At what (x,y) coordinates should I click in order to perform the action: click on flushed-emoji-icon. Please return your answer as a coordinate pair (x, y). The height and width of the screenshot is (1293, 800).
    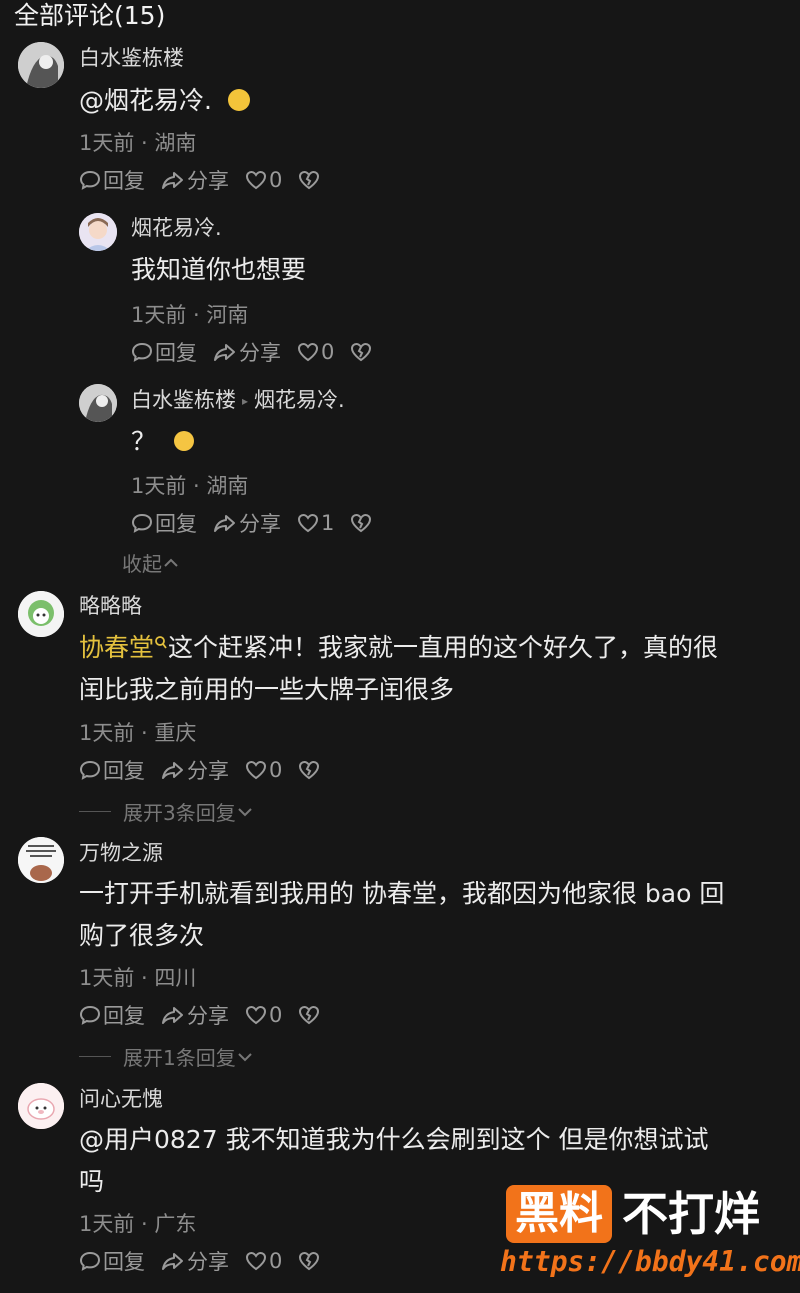
    Looking at the image, I should click on (238, 100).